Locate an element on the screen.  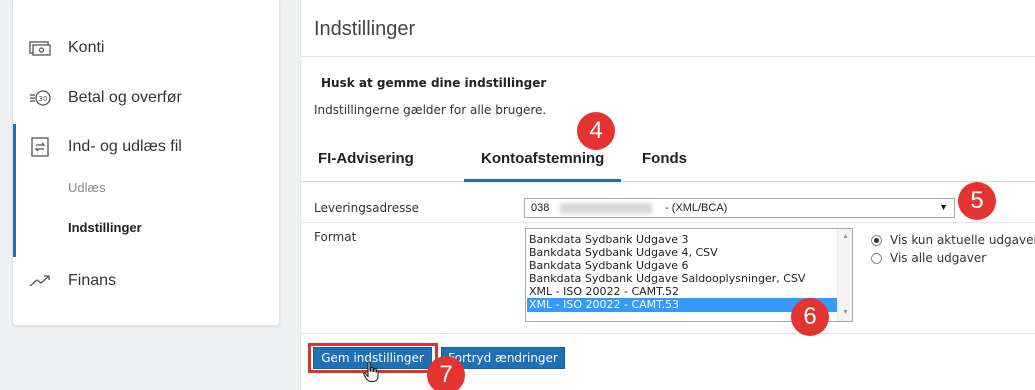
scroll-down-icon: ▼ is located at coordinates (845, 312).